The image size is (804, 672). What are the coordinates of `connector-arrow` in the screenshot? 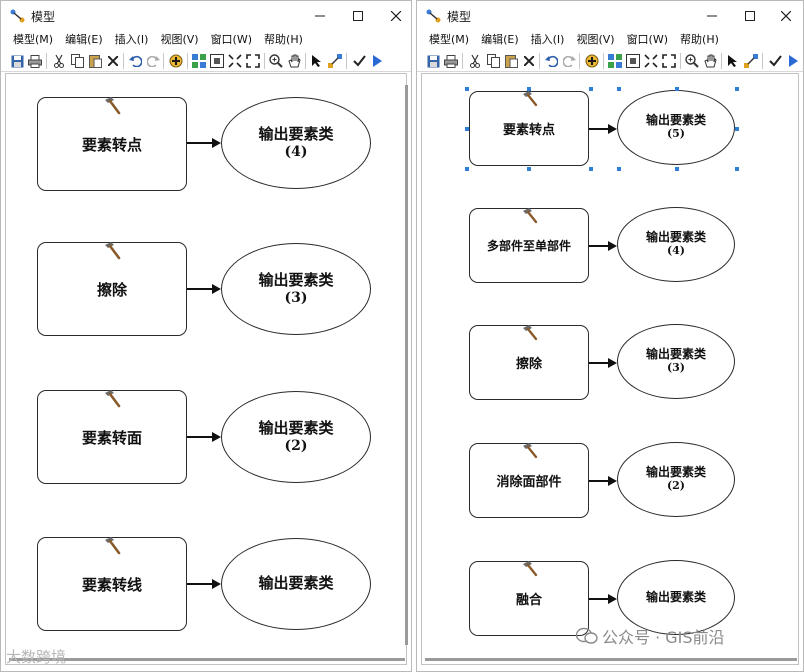 It's located at (603, 129).